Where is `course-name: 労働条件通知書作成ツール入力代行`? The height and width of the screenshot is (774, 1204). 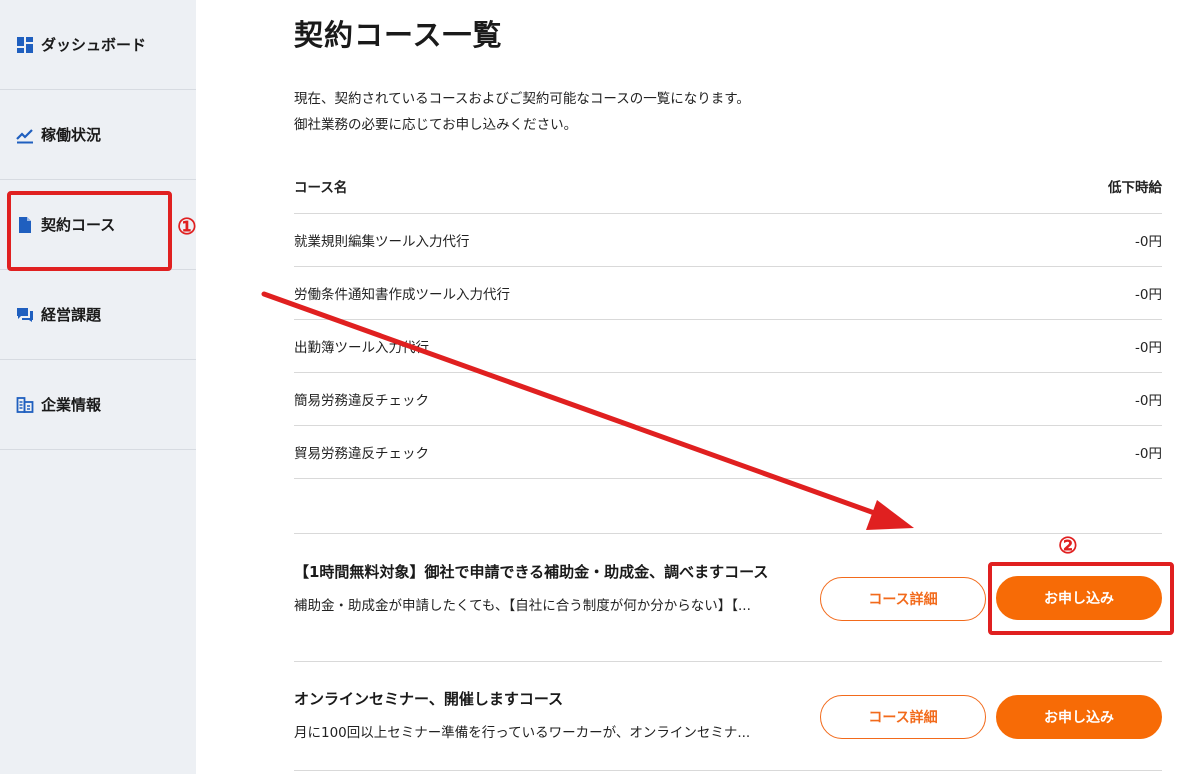 course-name: 労働条件通知書作成ツール入力代行 is located at coordinates (402, 295).